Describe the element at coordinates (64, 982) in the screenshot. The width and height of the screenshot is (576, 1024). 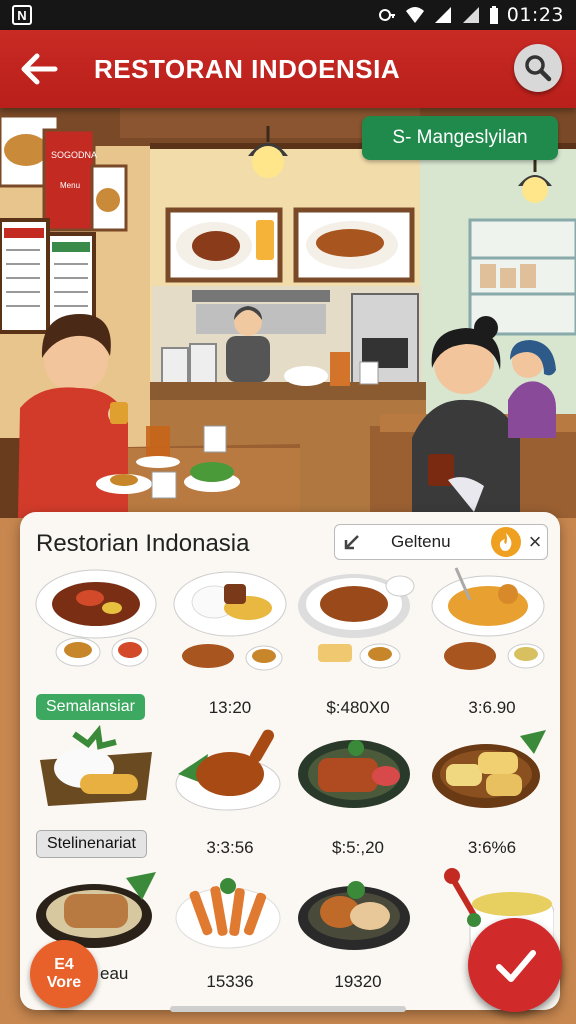
I see `fab-line2: Vore` at that location.